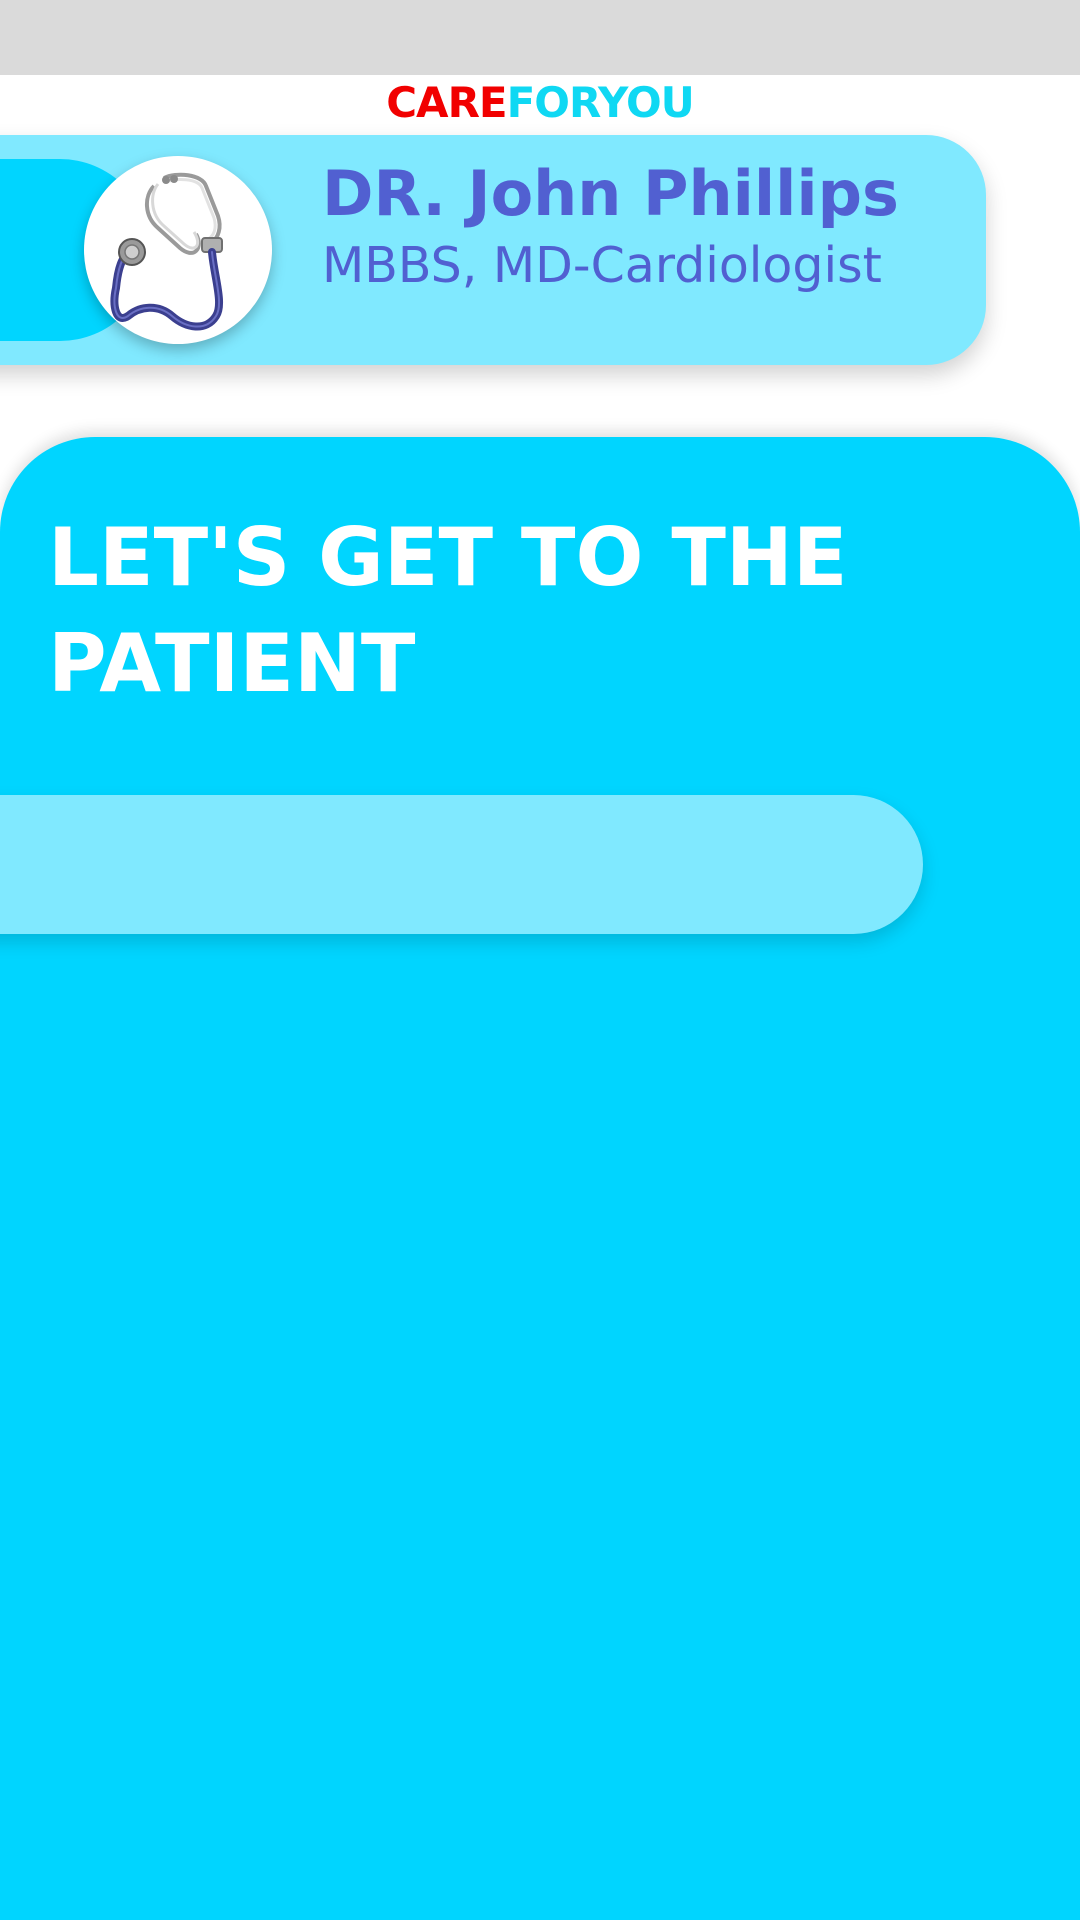 The image size is (1080, 1920). What do you see at coordinates (448, 610) in the screenshot?
I see `page-headline: LET'S GET TO THE PATIENT` at bounding box center [448, 610].